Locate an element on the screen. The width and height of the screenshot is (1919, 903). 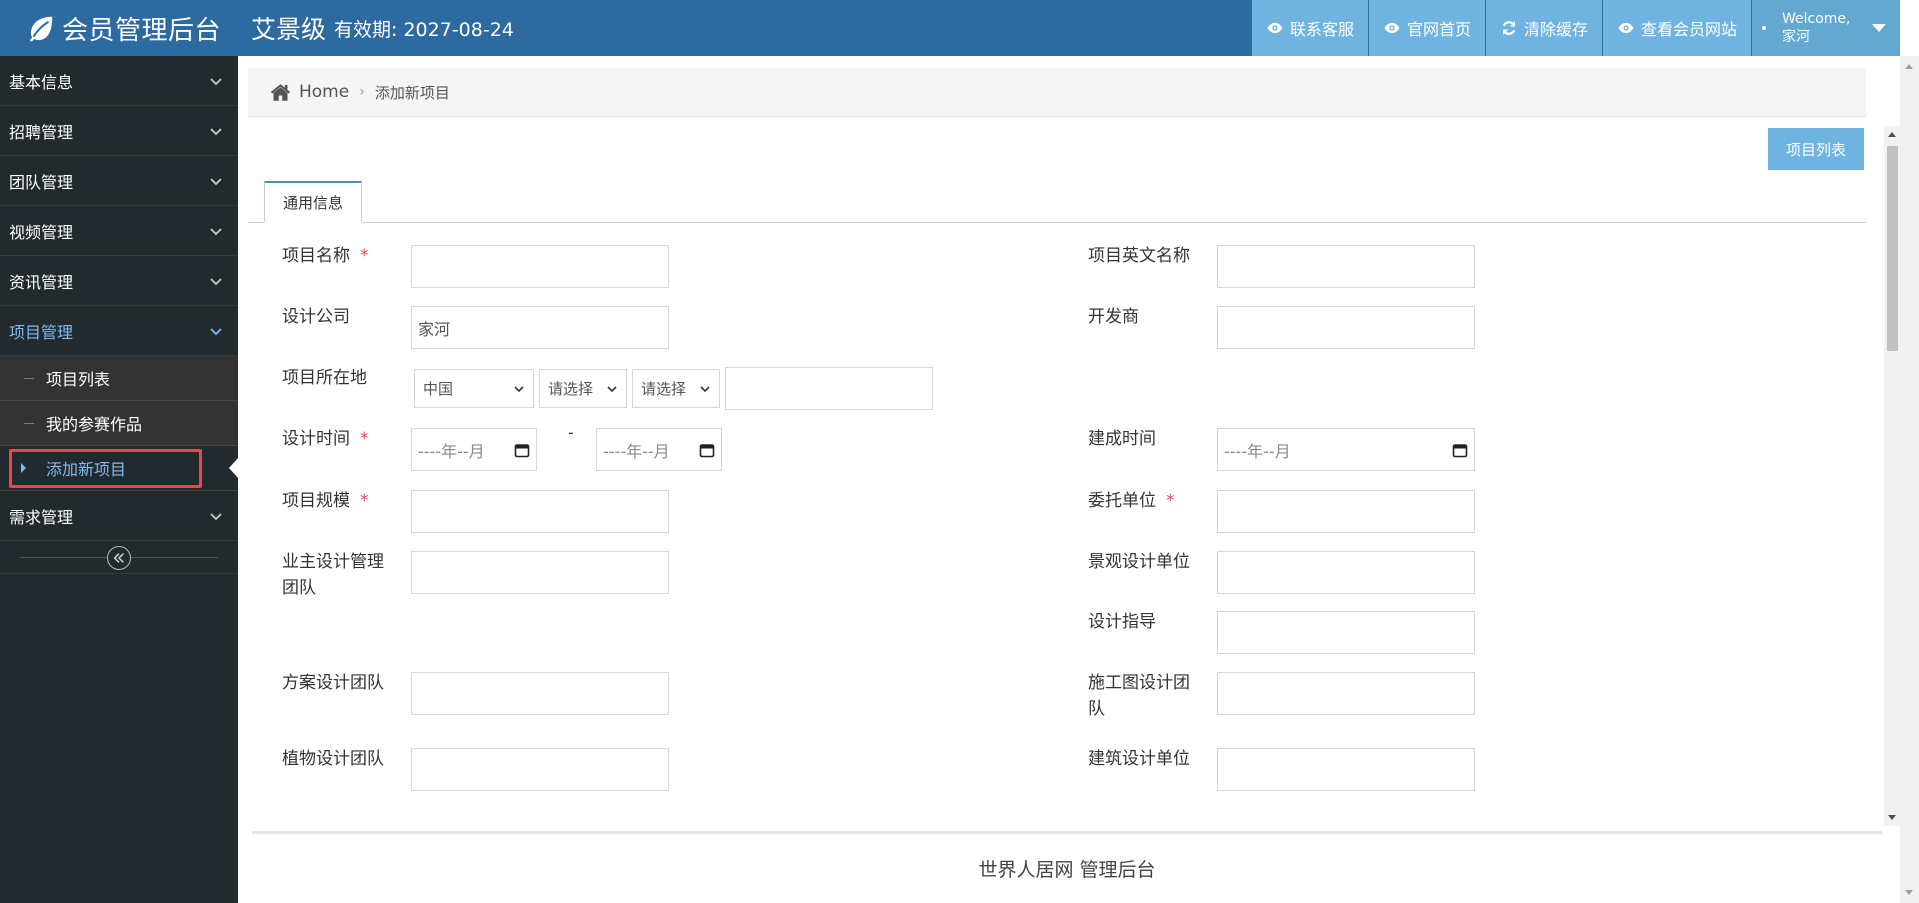
refresh-icon is located at coordinates (1509, 28).